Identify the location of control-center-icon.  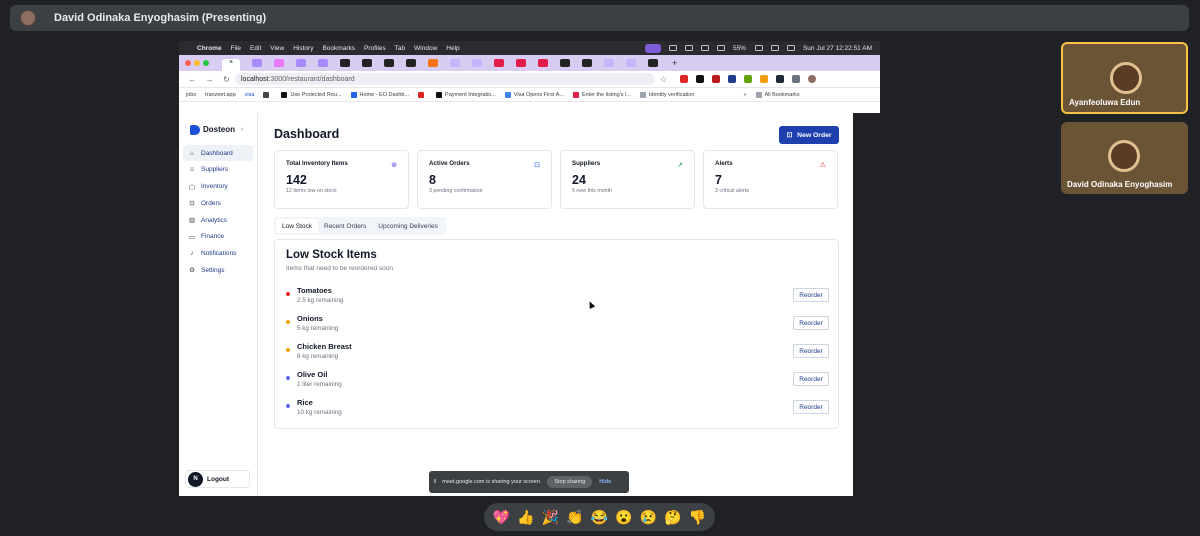
(790, 48).